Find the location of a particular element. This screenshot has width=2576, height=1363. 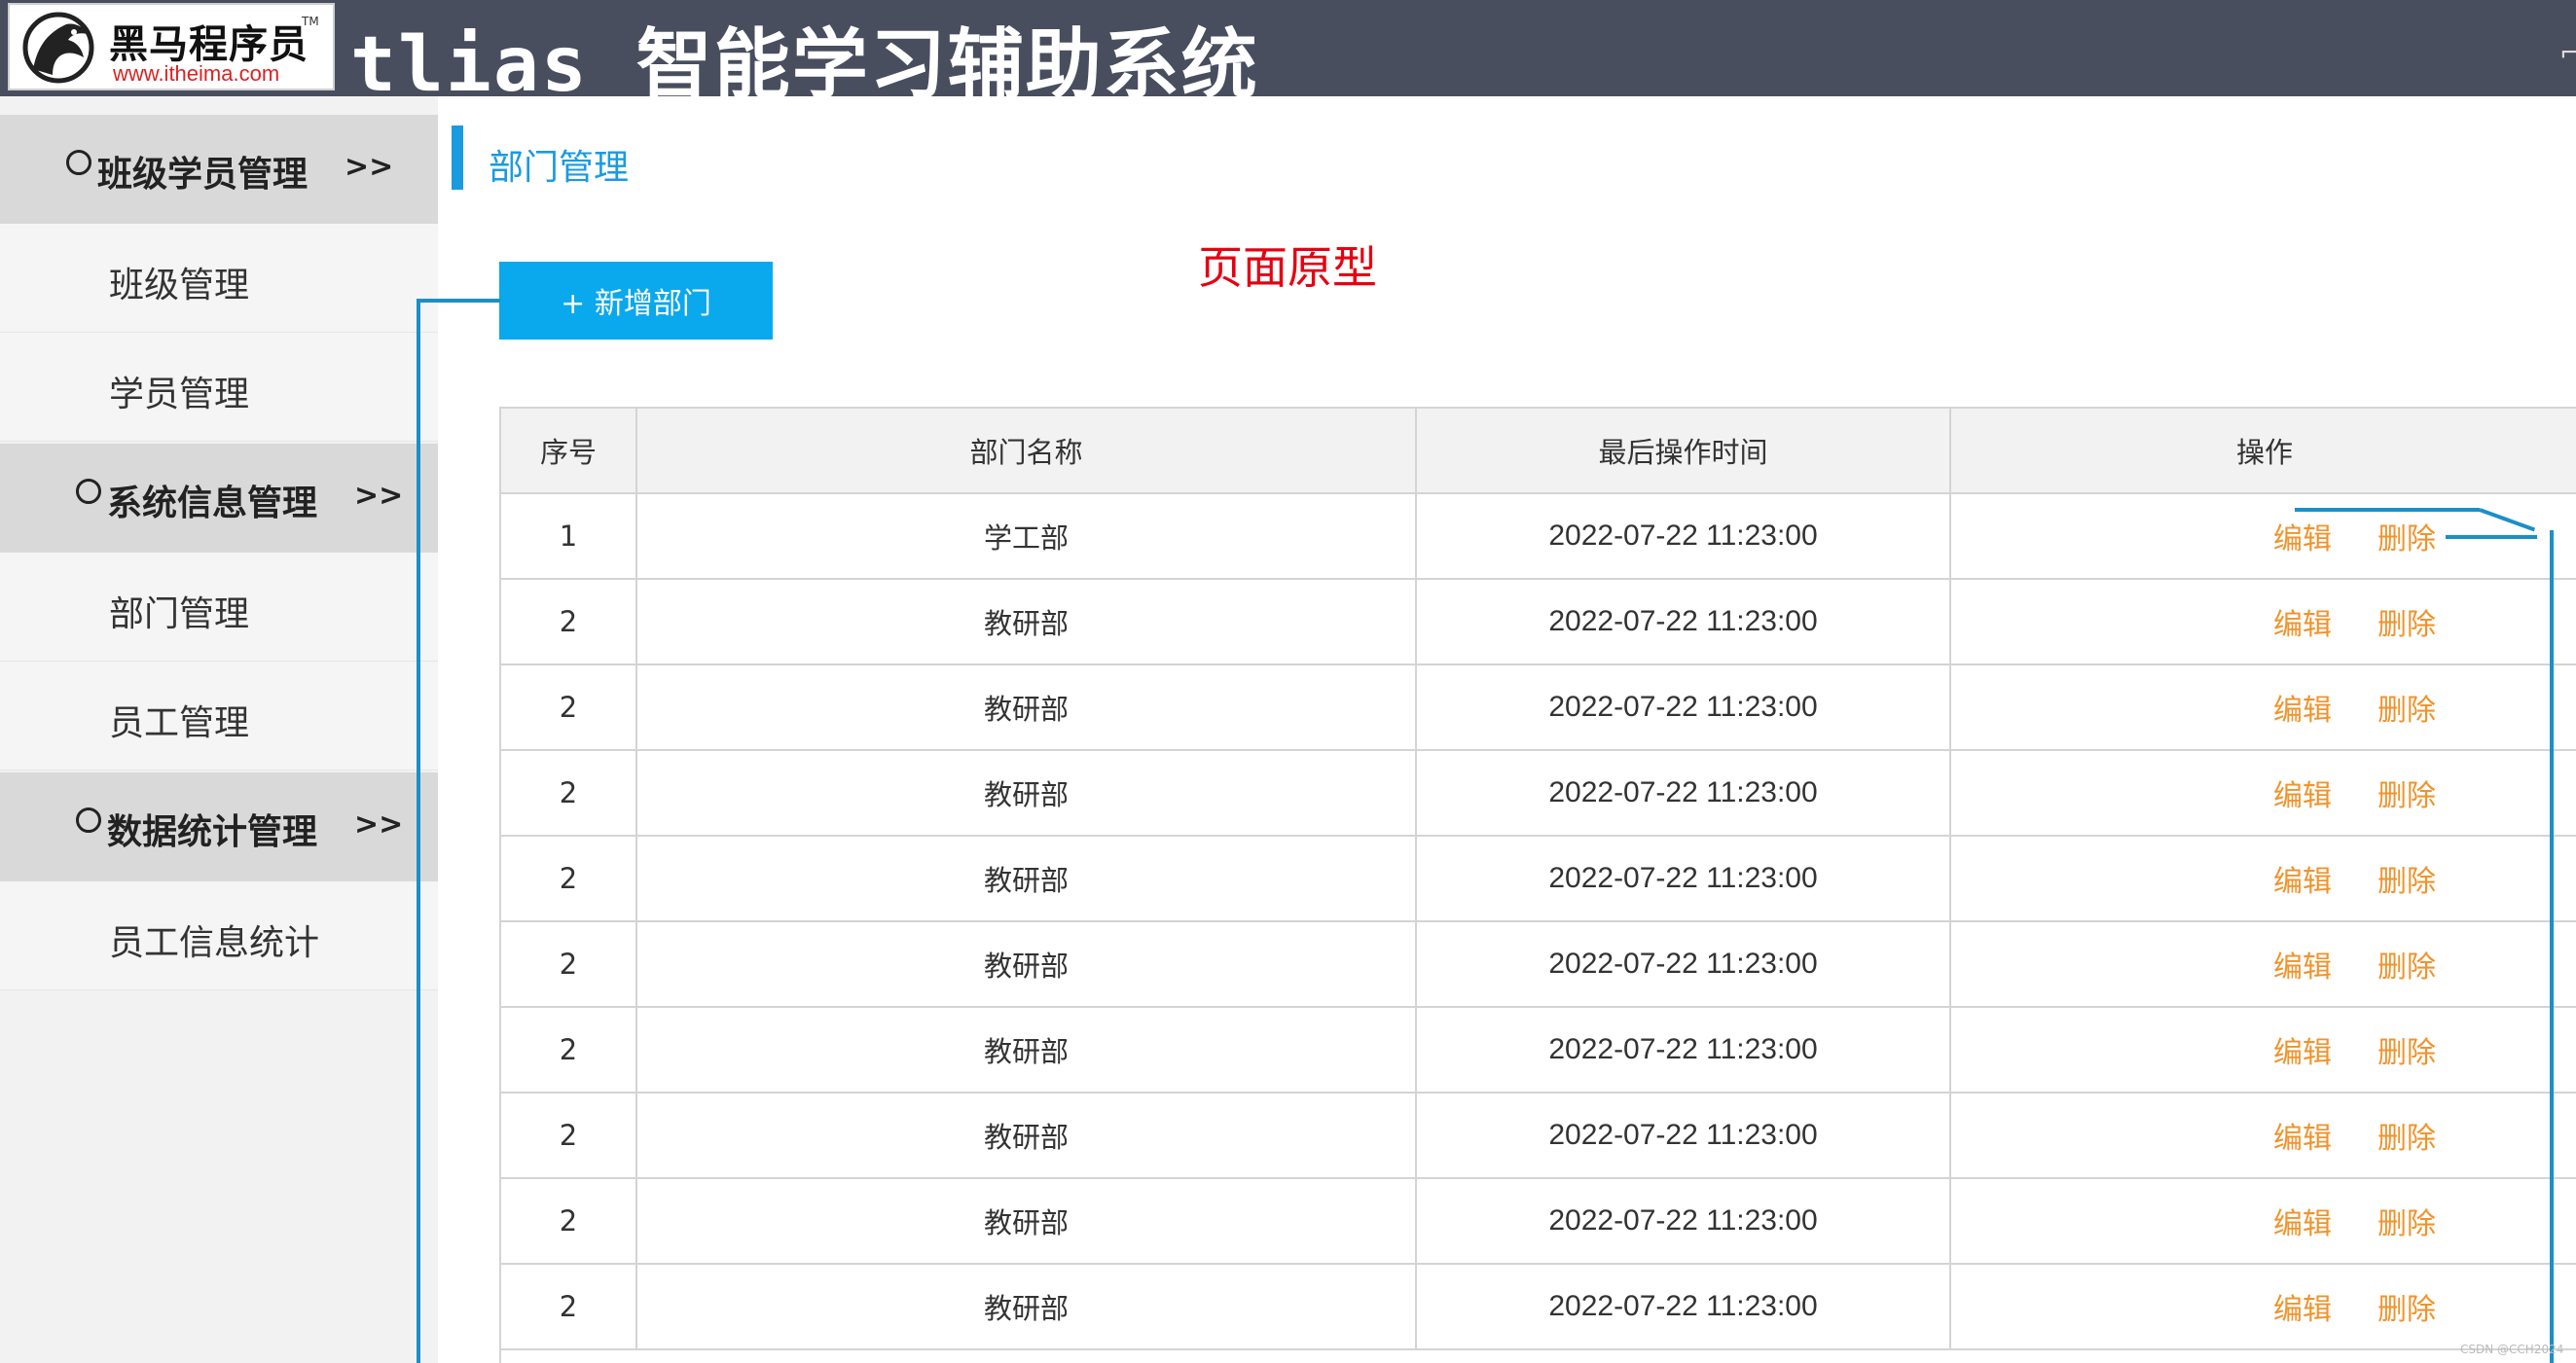

annotation-line-left is located at coordinates (418, 832).